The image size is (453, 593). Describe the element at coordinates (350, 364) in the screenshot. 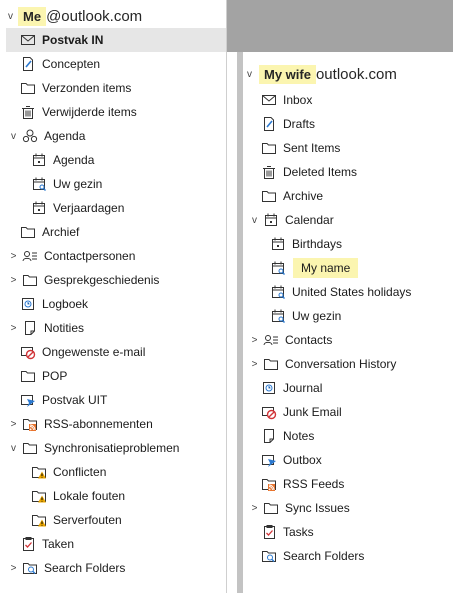

I see `folder-item: > Conversation History` at that location.